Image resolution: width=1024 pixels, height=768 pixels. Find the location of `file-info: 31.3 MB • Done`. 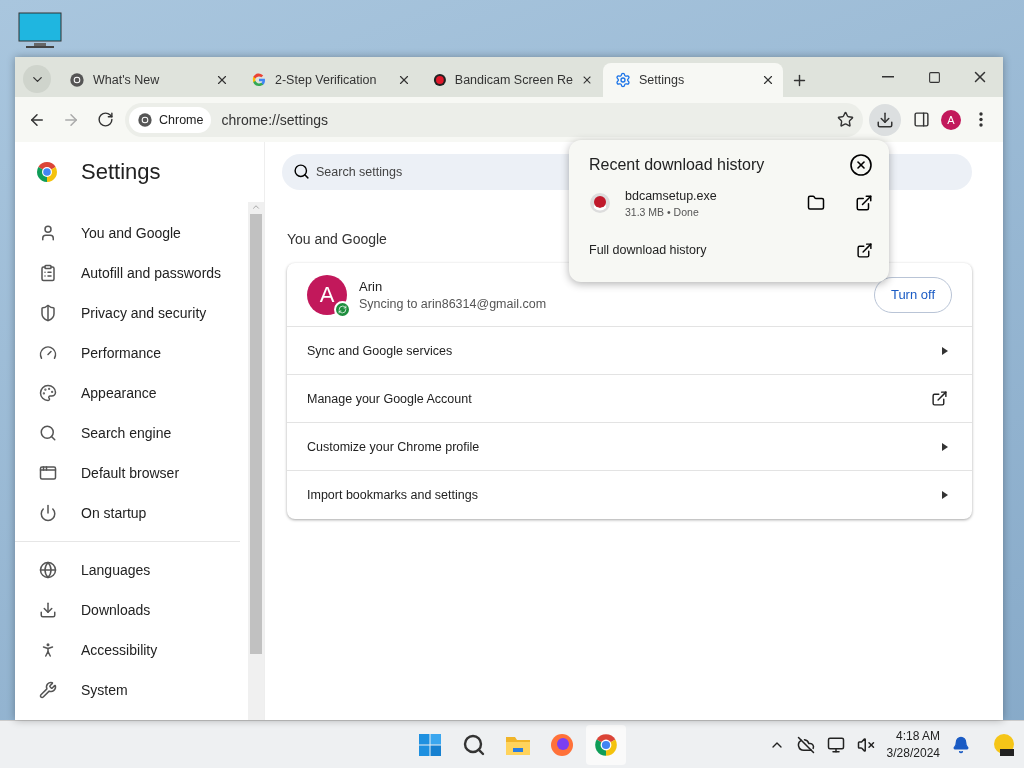

file-info: 31.3 MB • Done is located at coordinates (662, 211).